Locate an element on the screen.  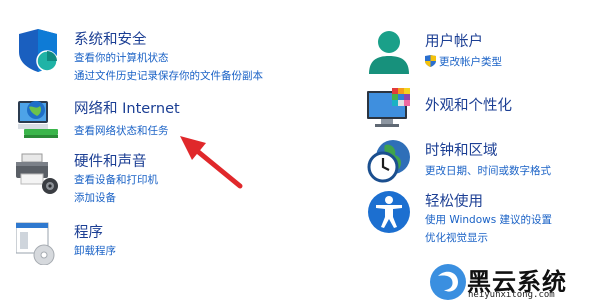
category-system-security: 系统和安全 查看你的计算机状态 通过文件历史记录保存你的文件备份副本 is located at coordinates (156, 58).